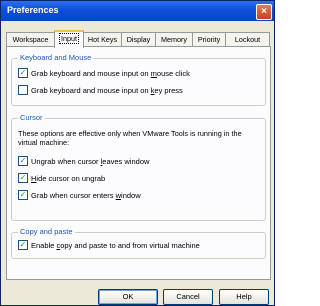  What do you see at coordinates (33, 10) in the screenshot?
I see `window-title: Preferences` at bounding box center [33, 10].